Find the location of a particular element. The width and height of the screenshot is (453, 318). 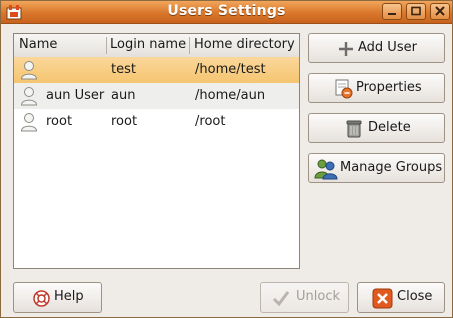

close-button: Close is located at coordinates (401, 297).